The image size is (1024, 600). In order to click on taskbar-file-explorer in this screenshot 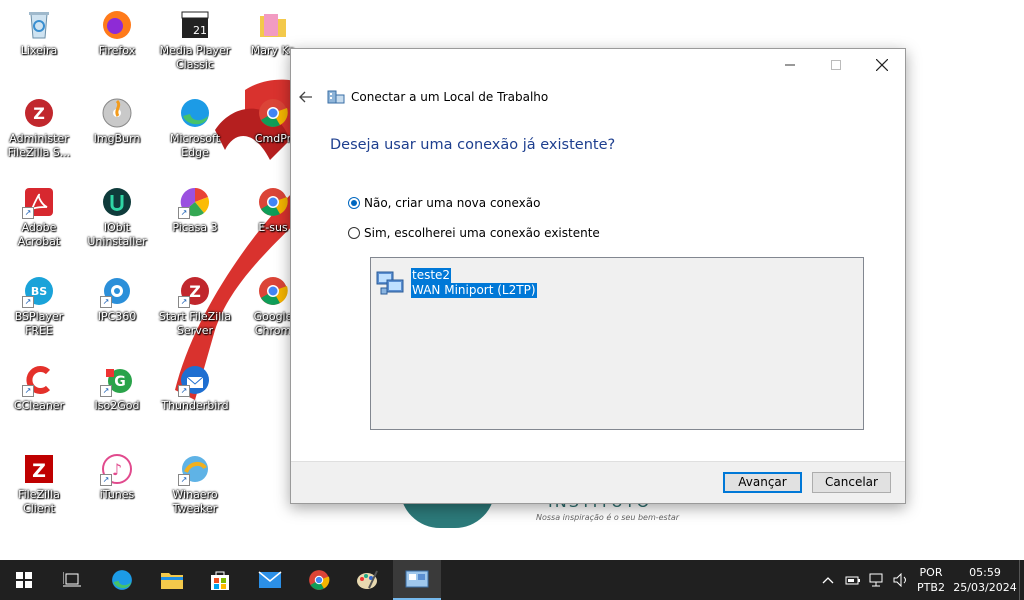, I will do `click(172, 580)`.